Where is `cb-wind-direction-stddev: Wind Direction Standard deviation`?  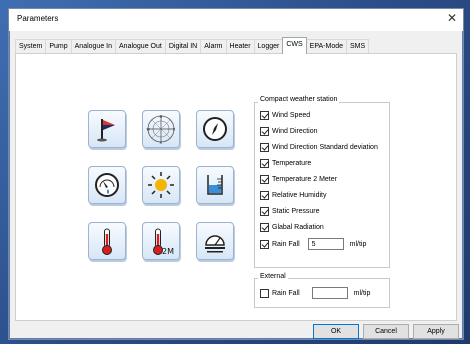
cb-wind-direction-stddev: Wind Direction Standard deviation is located at coordinates (319, 147).